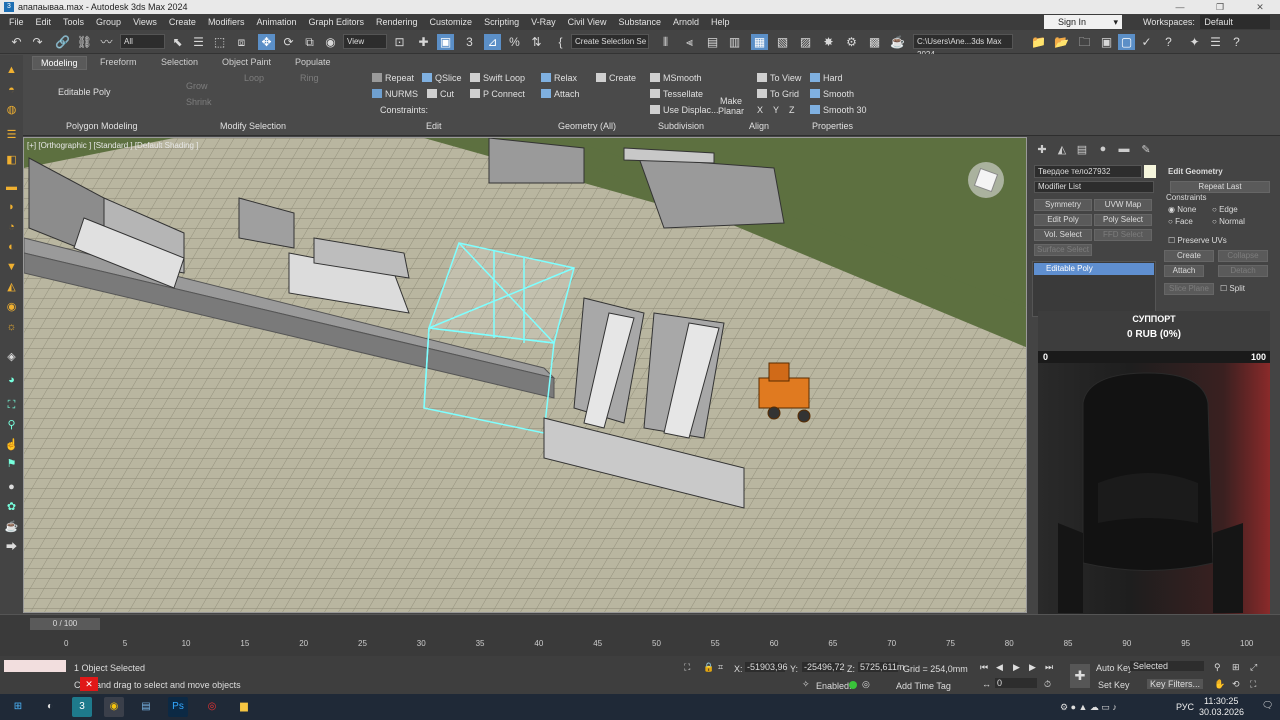  What do you see at coordinates (423, 42) in the screenshot?
I see `select-manipulate-icon: ✚` at bounding box center [423, 42].